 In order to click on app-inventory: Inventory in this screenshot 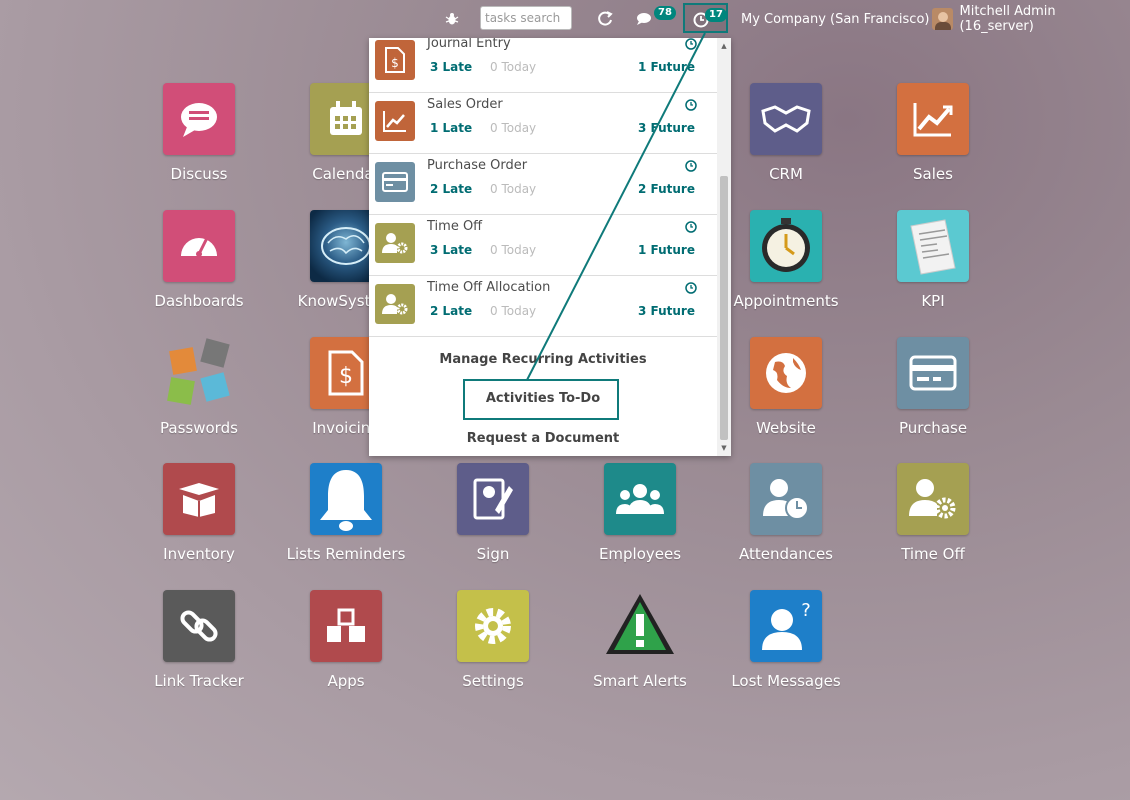, I will do `click(199, 513)`.